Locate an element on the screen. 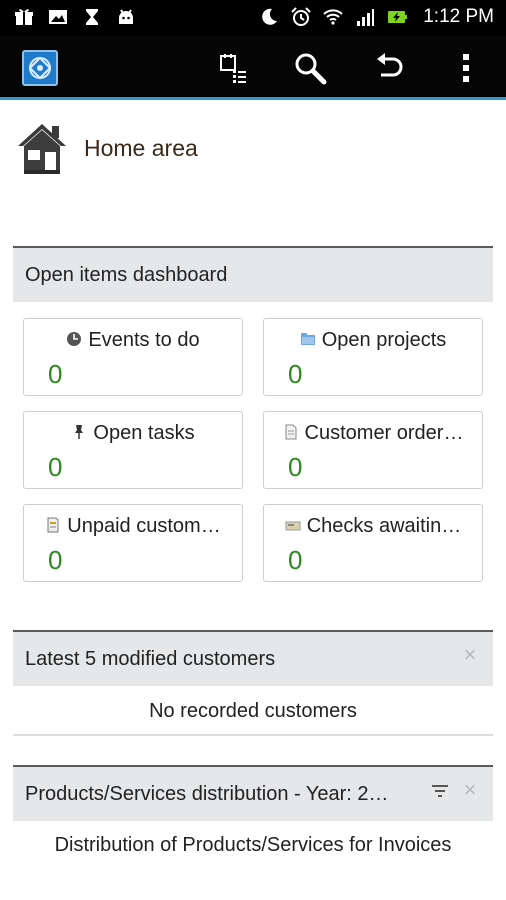 Image resolution: width=506 pixels, height=900 pixels. tile-unpaid-customers: Unpaid custom… 0 is located at coordinates (133, 543).